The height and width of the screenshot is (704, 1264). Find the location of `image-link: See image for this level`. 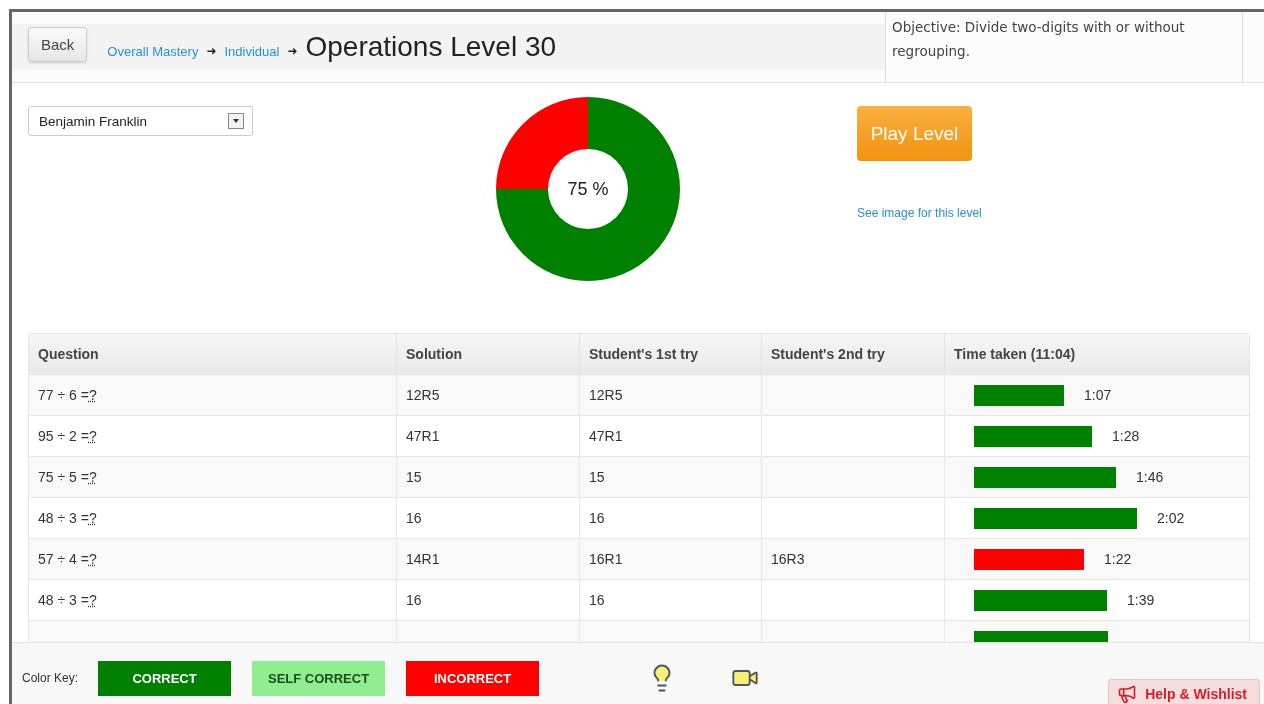

image-link: See image for this level is located at coordinates (919, 213).